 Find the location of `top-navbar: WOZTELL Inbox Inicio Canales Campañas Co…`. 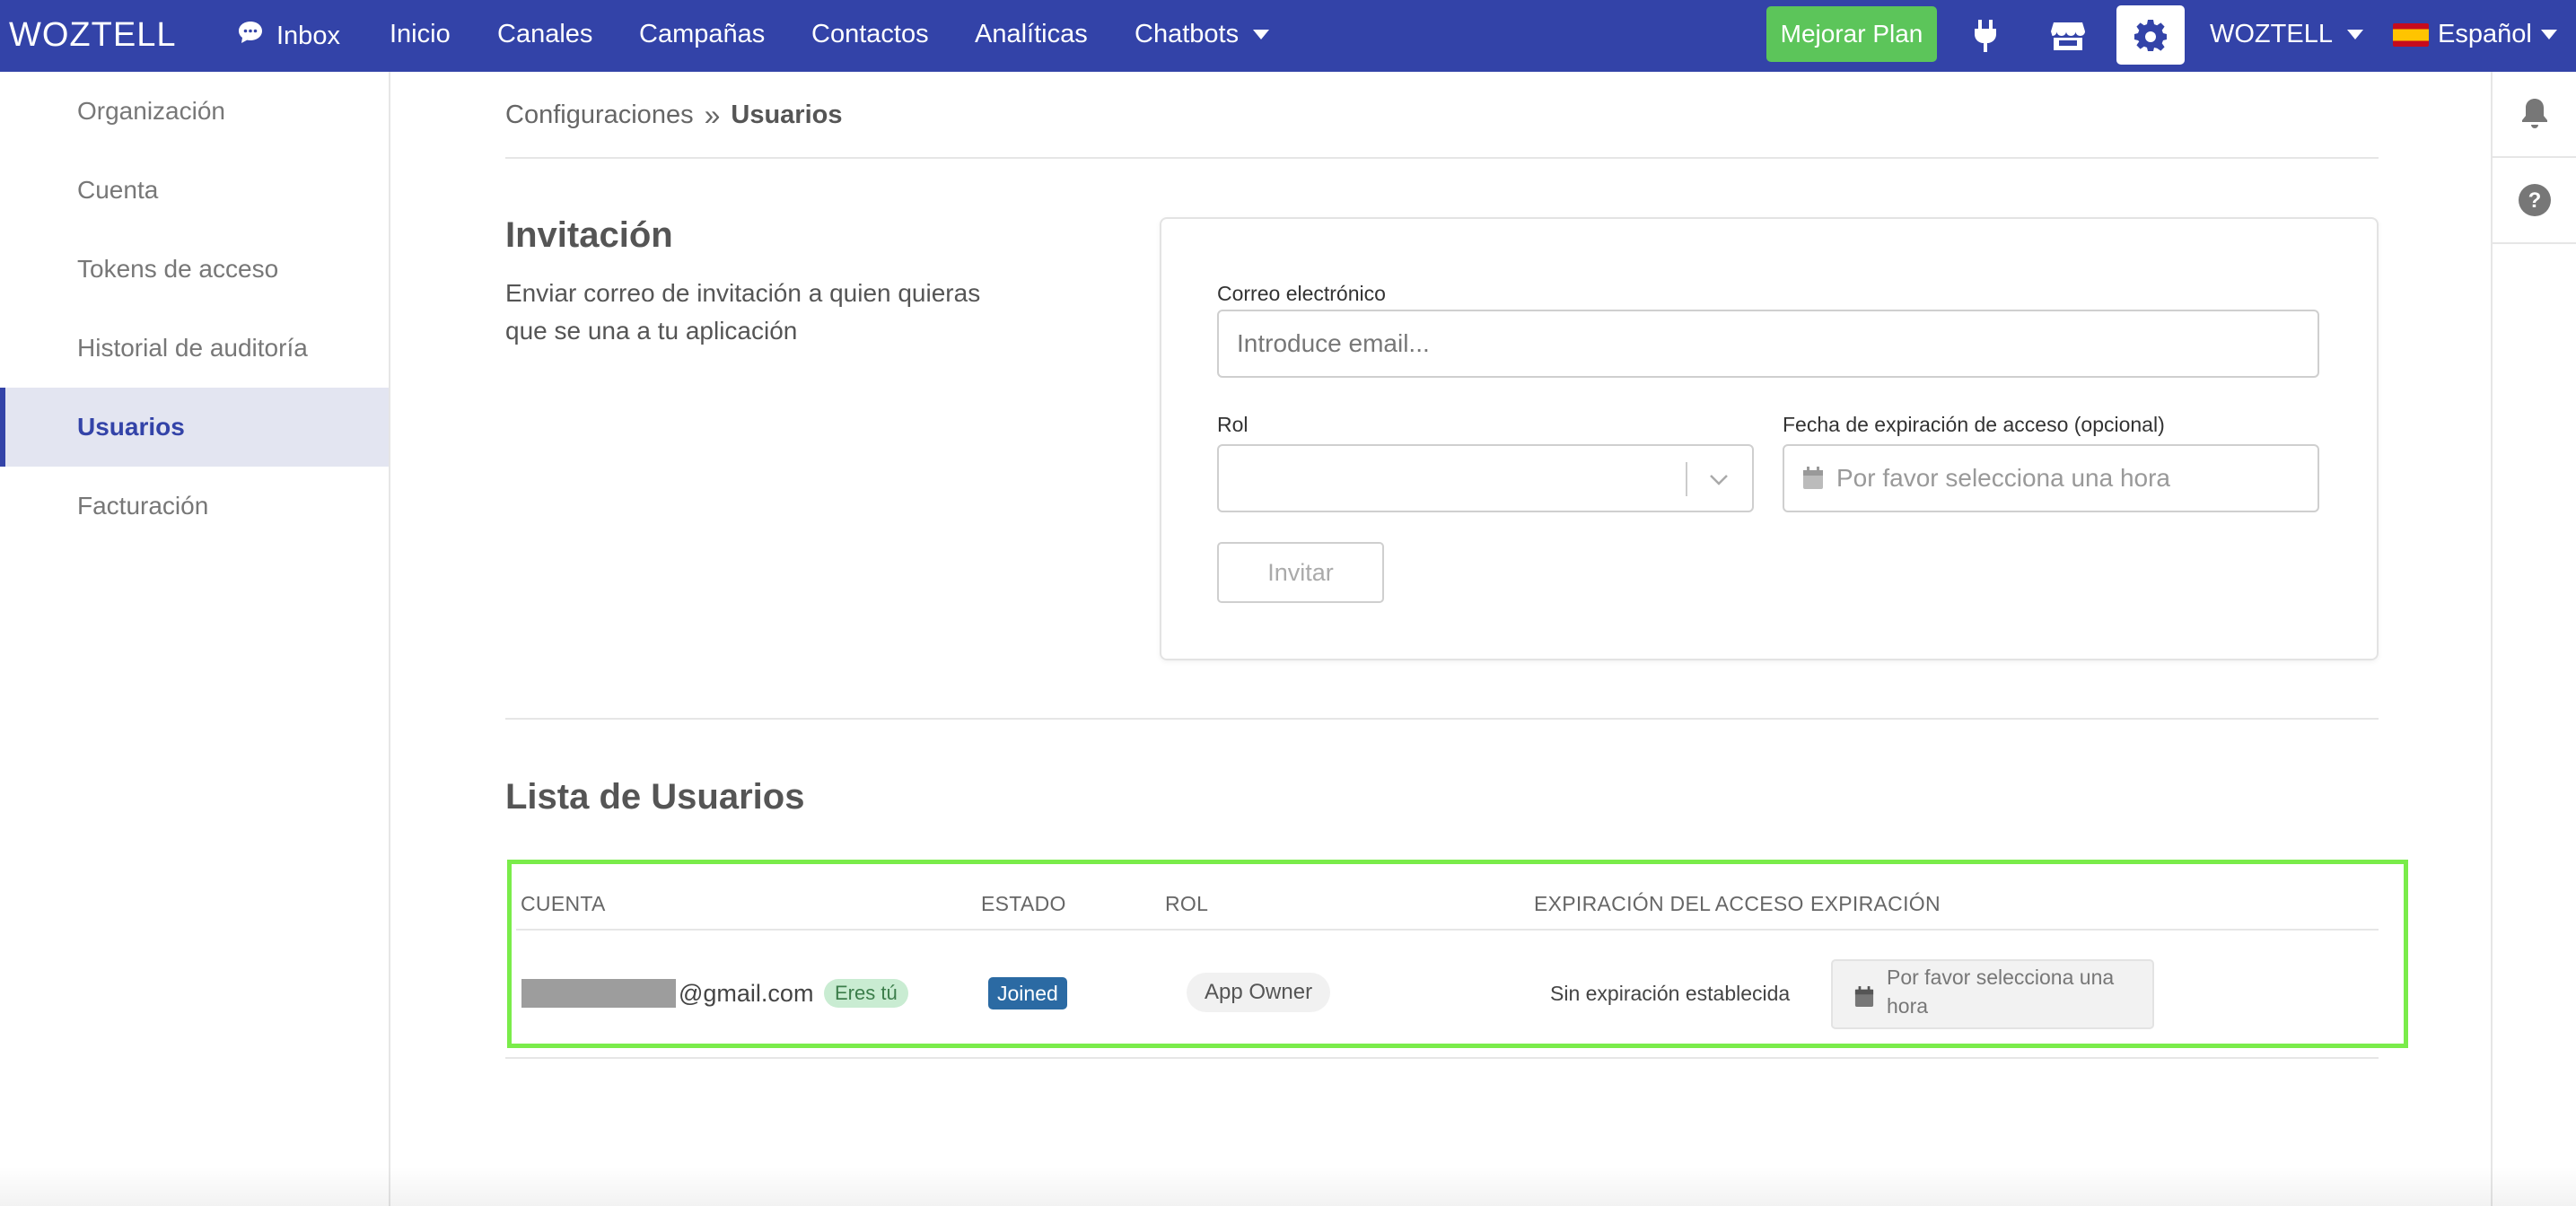

top-navbar: WOZTELL Inbox Inicio Canales Campañas Co… is located at coordinates (1288, 36).